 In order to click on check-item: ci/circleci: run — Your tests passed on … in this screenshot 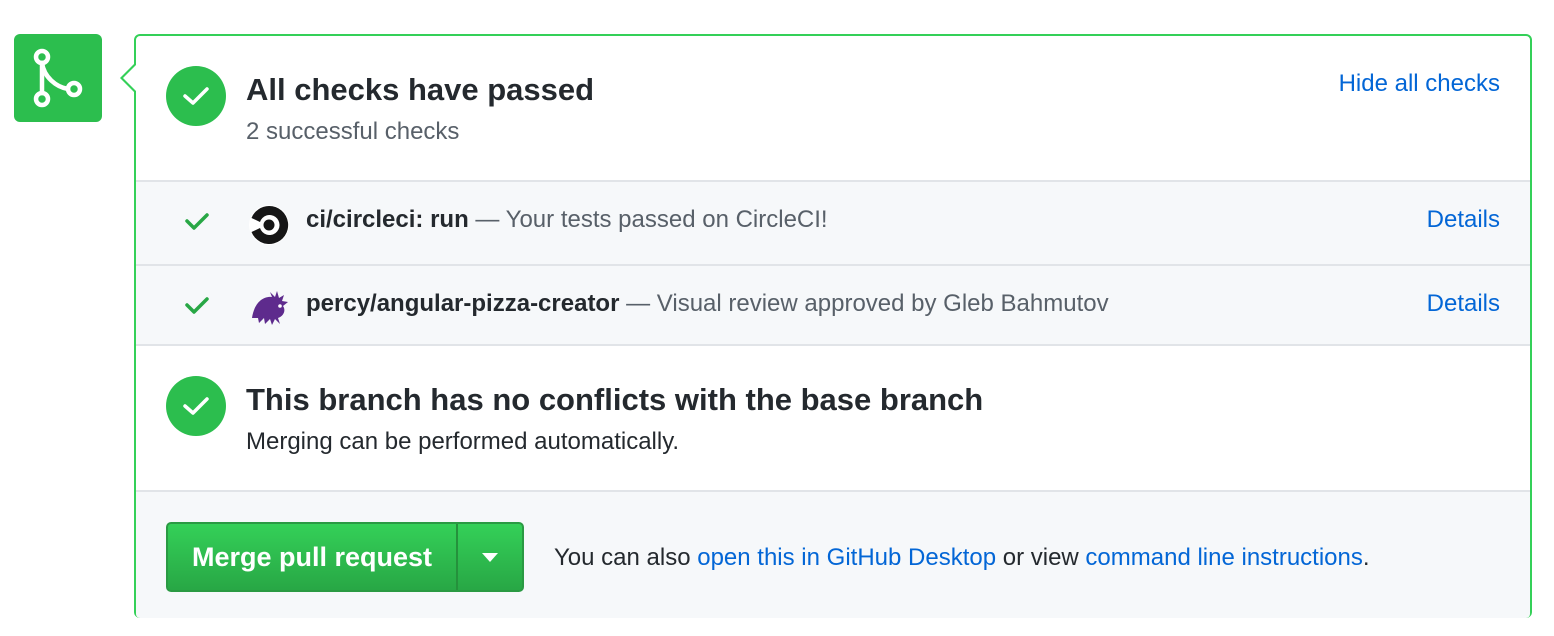, I will do `click(833, 223)`.